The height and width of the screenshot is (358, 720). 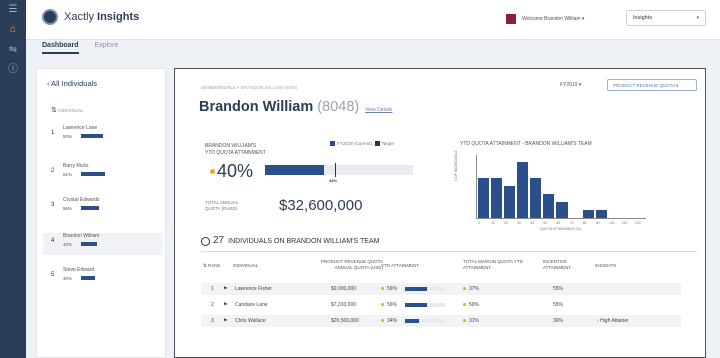 What do you see at coordinates (54, 110) in the screenshot?
I see `sort-icon: ⇅` at bounding box center [54, 110].